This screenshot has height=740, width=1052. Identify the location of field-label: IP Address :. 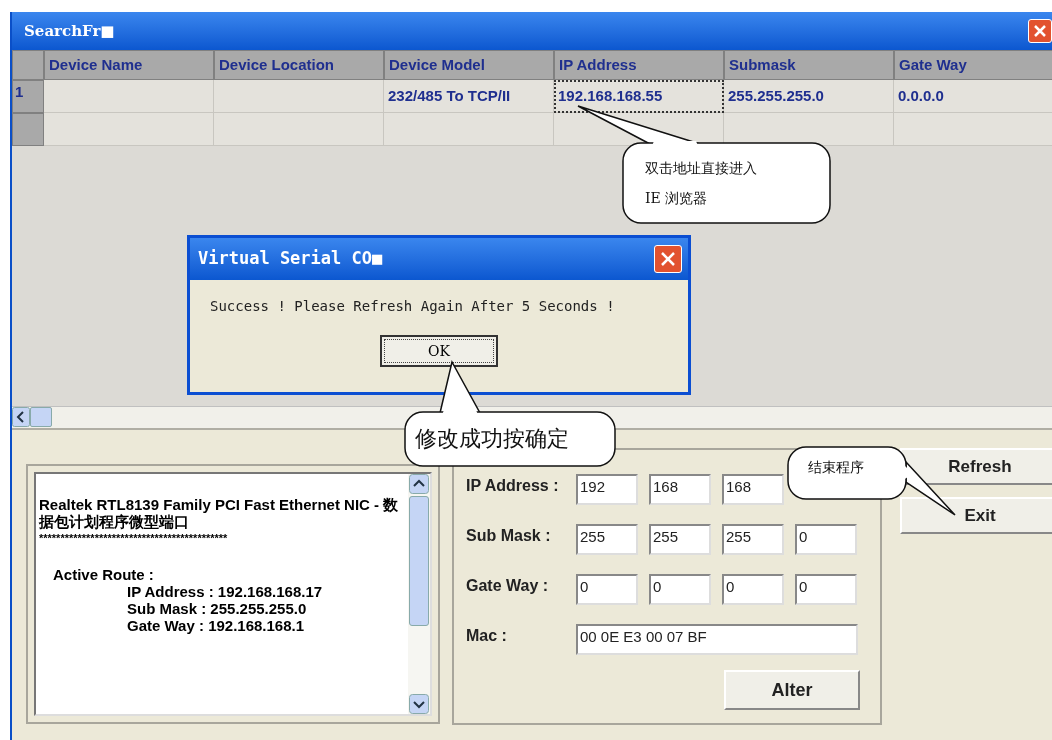
(513, 486).